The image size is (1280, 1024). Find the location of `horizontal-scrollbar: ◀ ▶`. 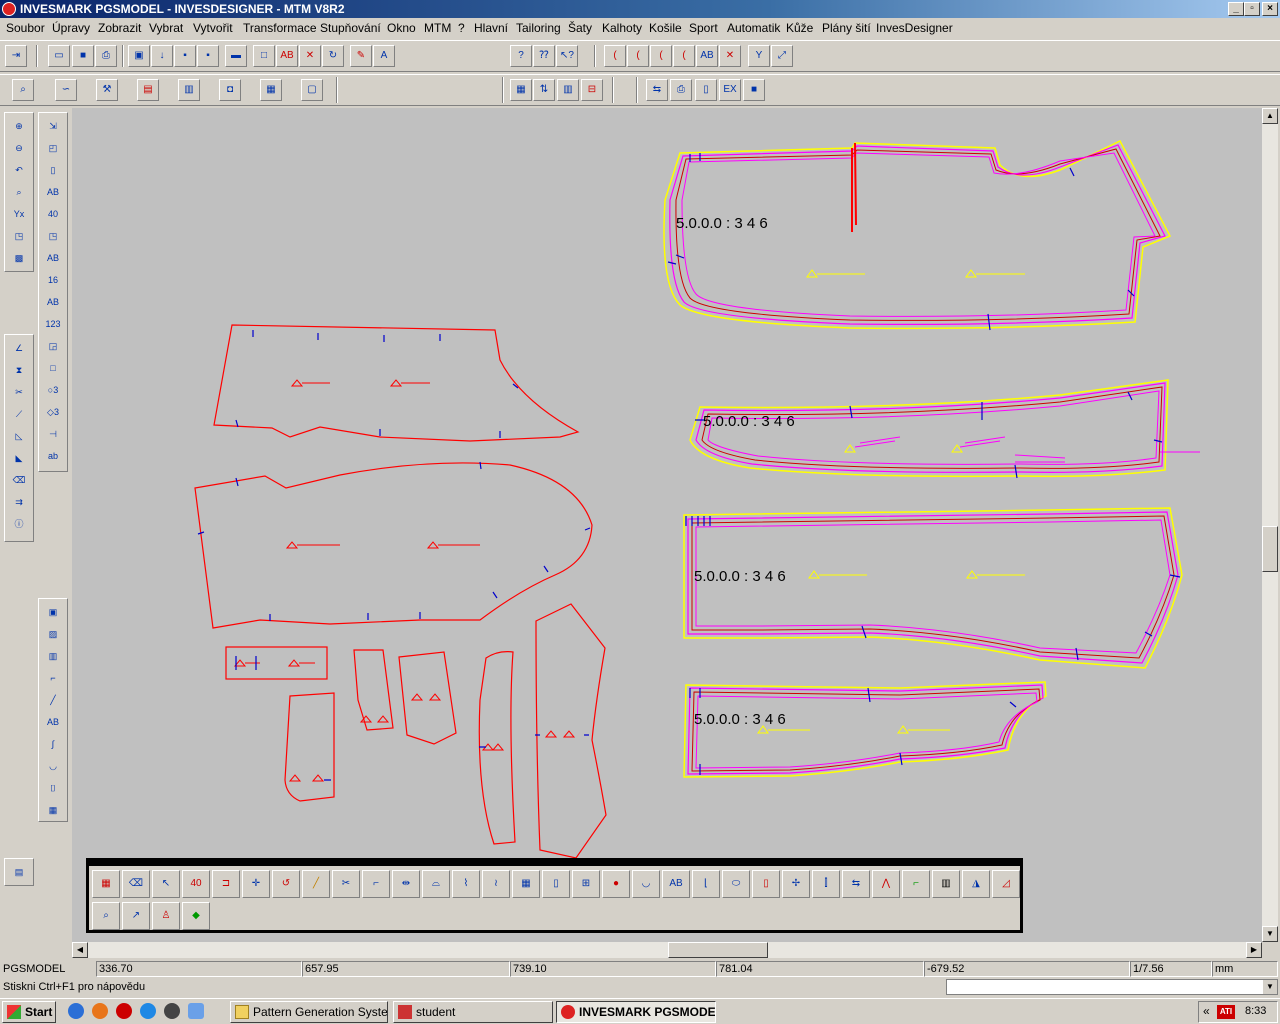

horizontal-scrollbar: ◀ ▶ is located at coordinates (667, 950).